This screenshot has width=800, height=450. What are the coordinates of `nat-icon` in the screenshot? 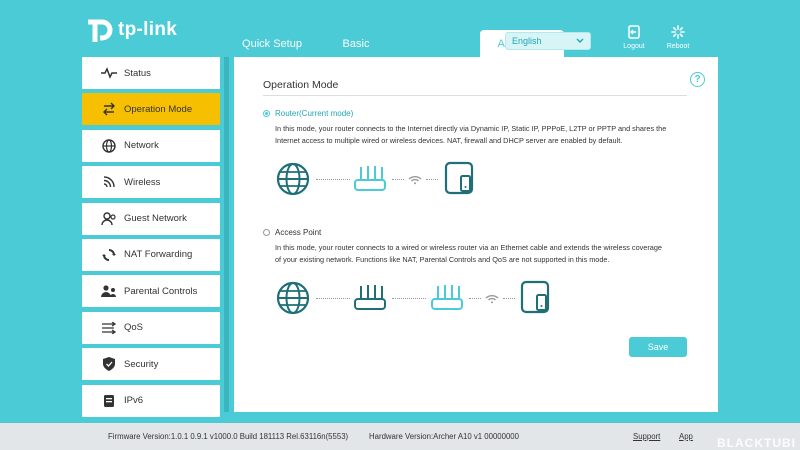 It's located at (109, 255).